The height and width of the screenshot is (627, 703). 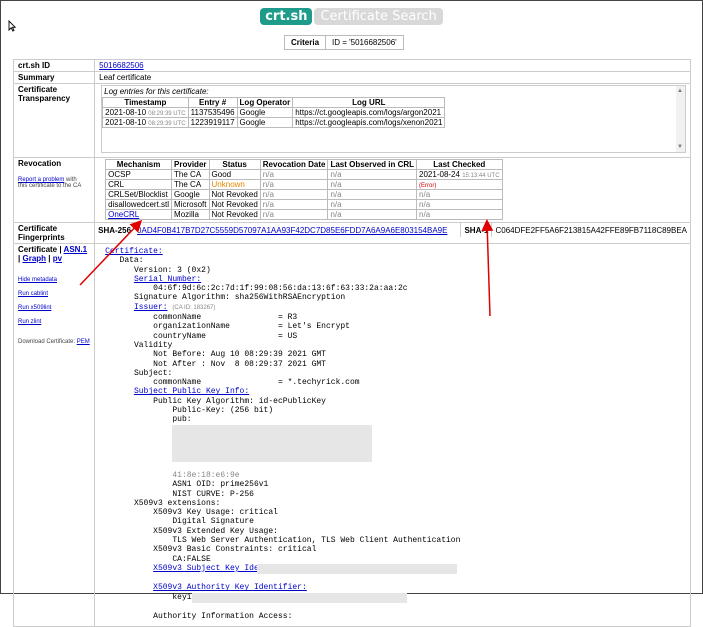 What do you see at coordinates (54, 280) in the screenshot?
I see `hide-metadata-link: Hide metadata` at bounding box center [54, 280].